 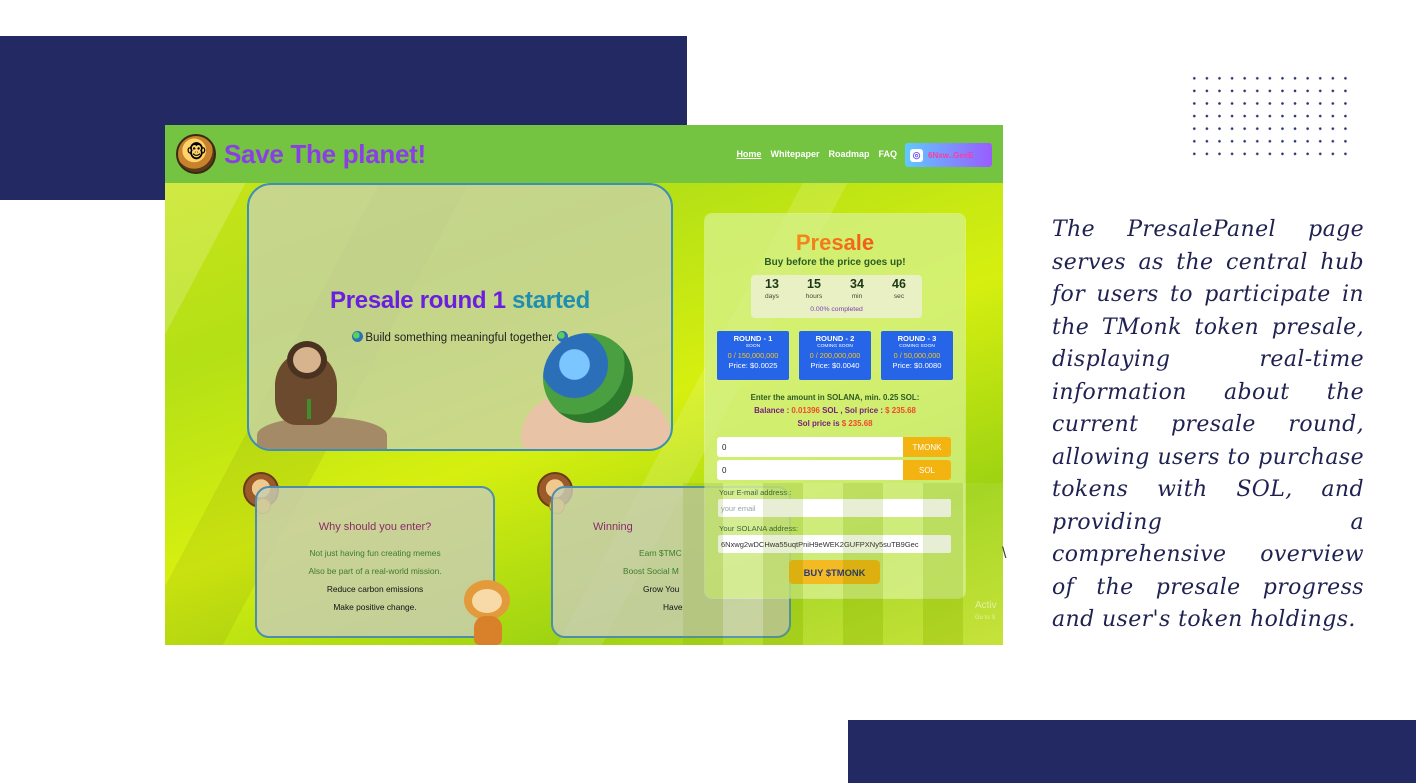 I want to click on balance-label: Balance :, so click(x=772, y=410).